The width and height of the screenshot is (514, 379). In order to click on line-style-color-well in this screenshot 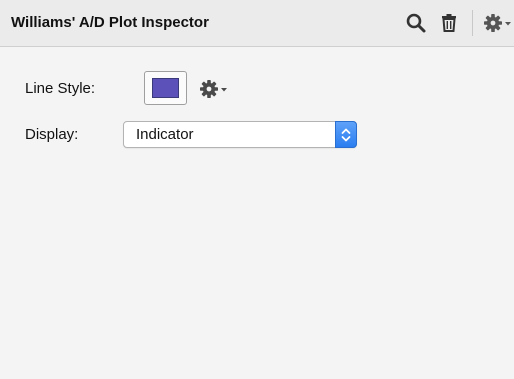, I will do `click(165, 88)`.